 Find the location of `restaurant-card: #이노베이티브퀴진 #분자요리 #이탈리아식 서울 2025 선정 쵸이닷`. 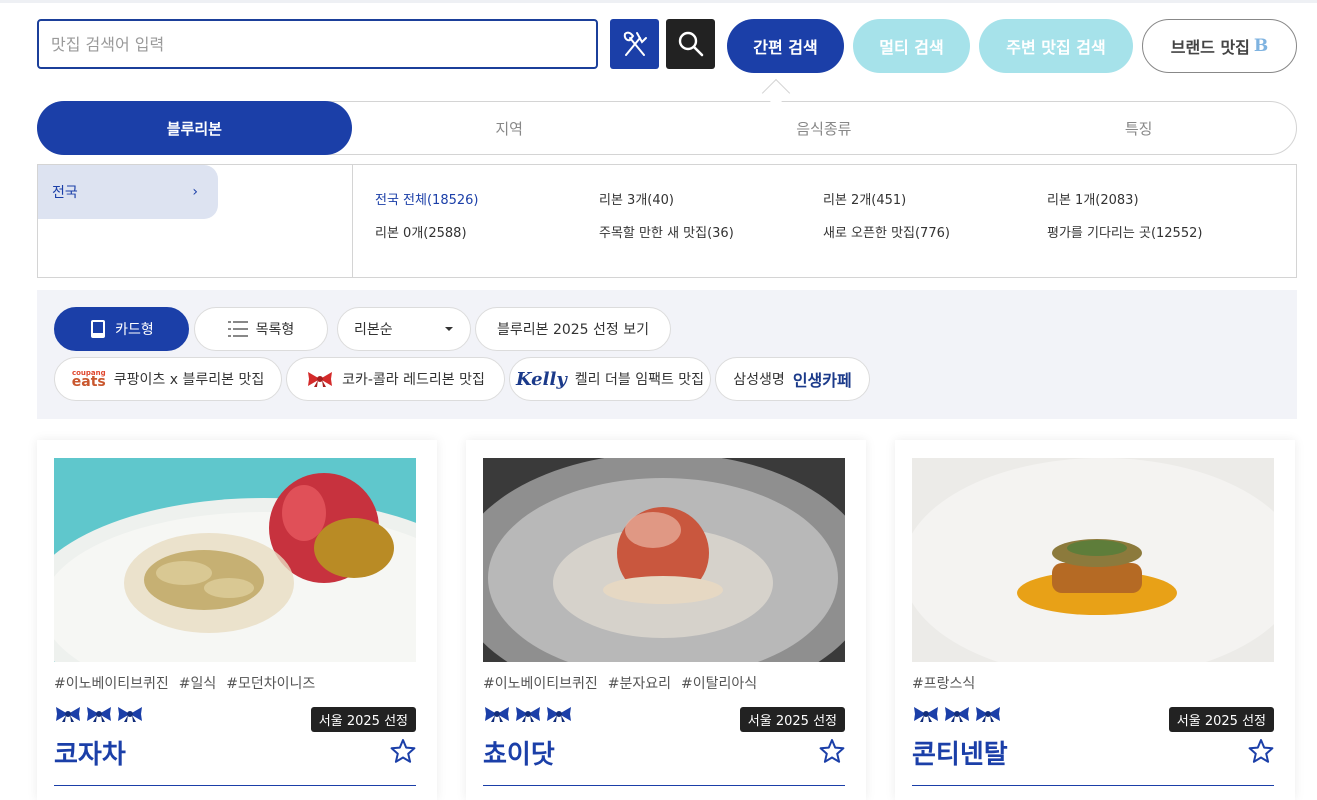

restaurant-card: #이노베이티브퀴진 #분자요리 #이탈리아식 서울 2025 선정 쵸이닷 is located at coordinates (666, 620).